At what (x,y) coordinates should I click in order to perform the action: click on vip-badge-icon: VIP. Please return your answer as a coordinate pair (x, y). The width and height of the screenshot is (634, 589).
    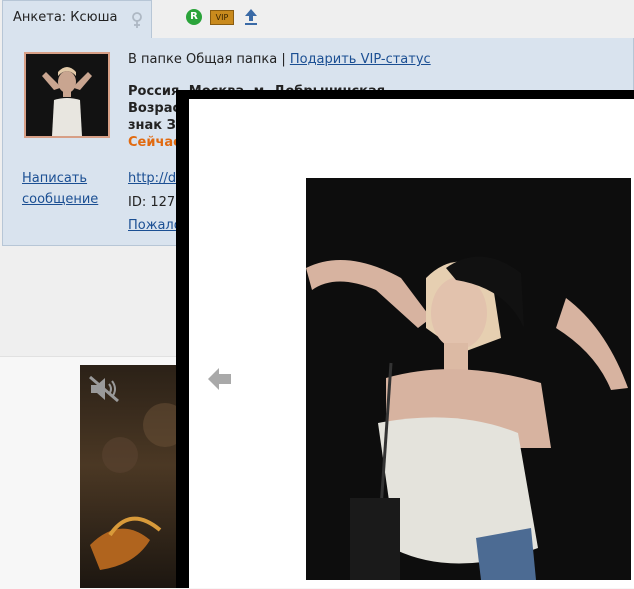
    Looking at the image, I should click on (222, 17).